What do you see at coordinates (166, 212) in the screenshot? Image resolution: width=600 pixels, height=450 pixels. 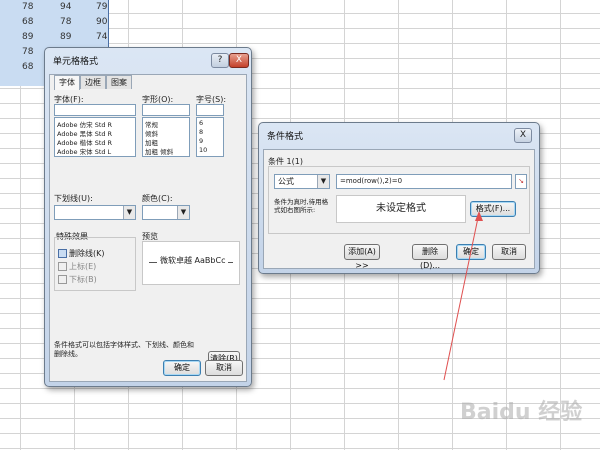 I see `color-select: ▼` at bounding box center [166, 212].